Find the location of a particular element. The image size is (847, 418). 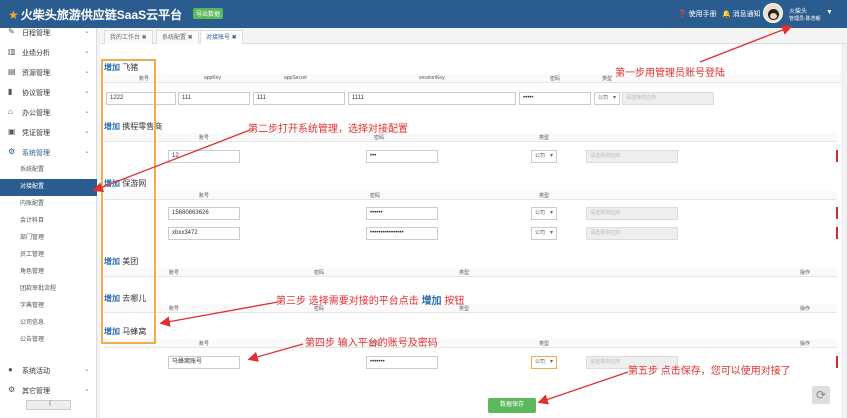

star-icon: ★ is located at coordinates (13, 15).